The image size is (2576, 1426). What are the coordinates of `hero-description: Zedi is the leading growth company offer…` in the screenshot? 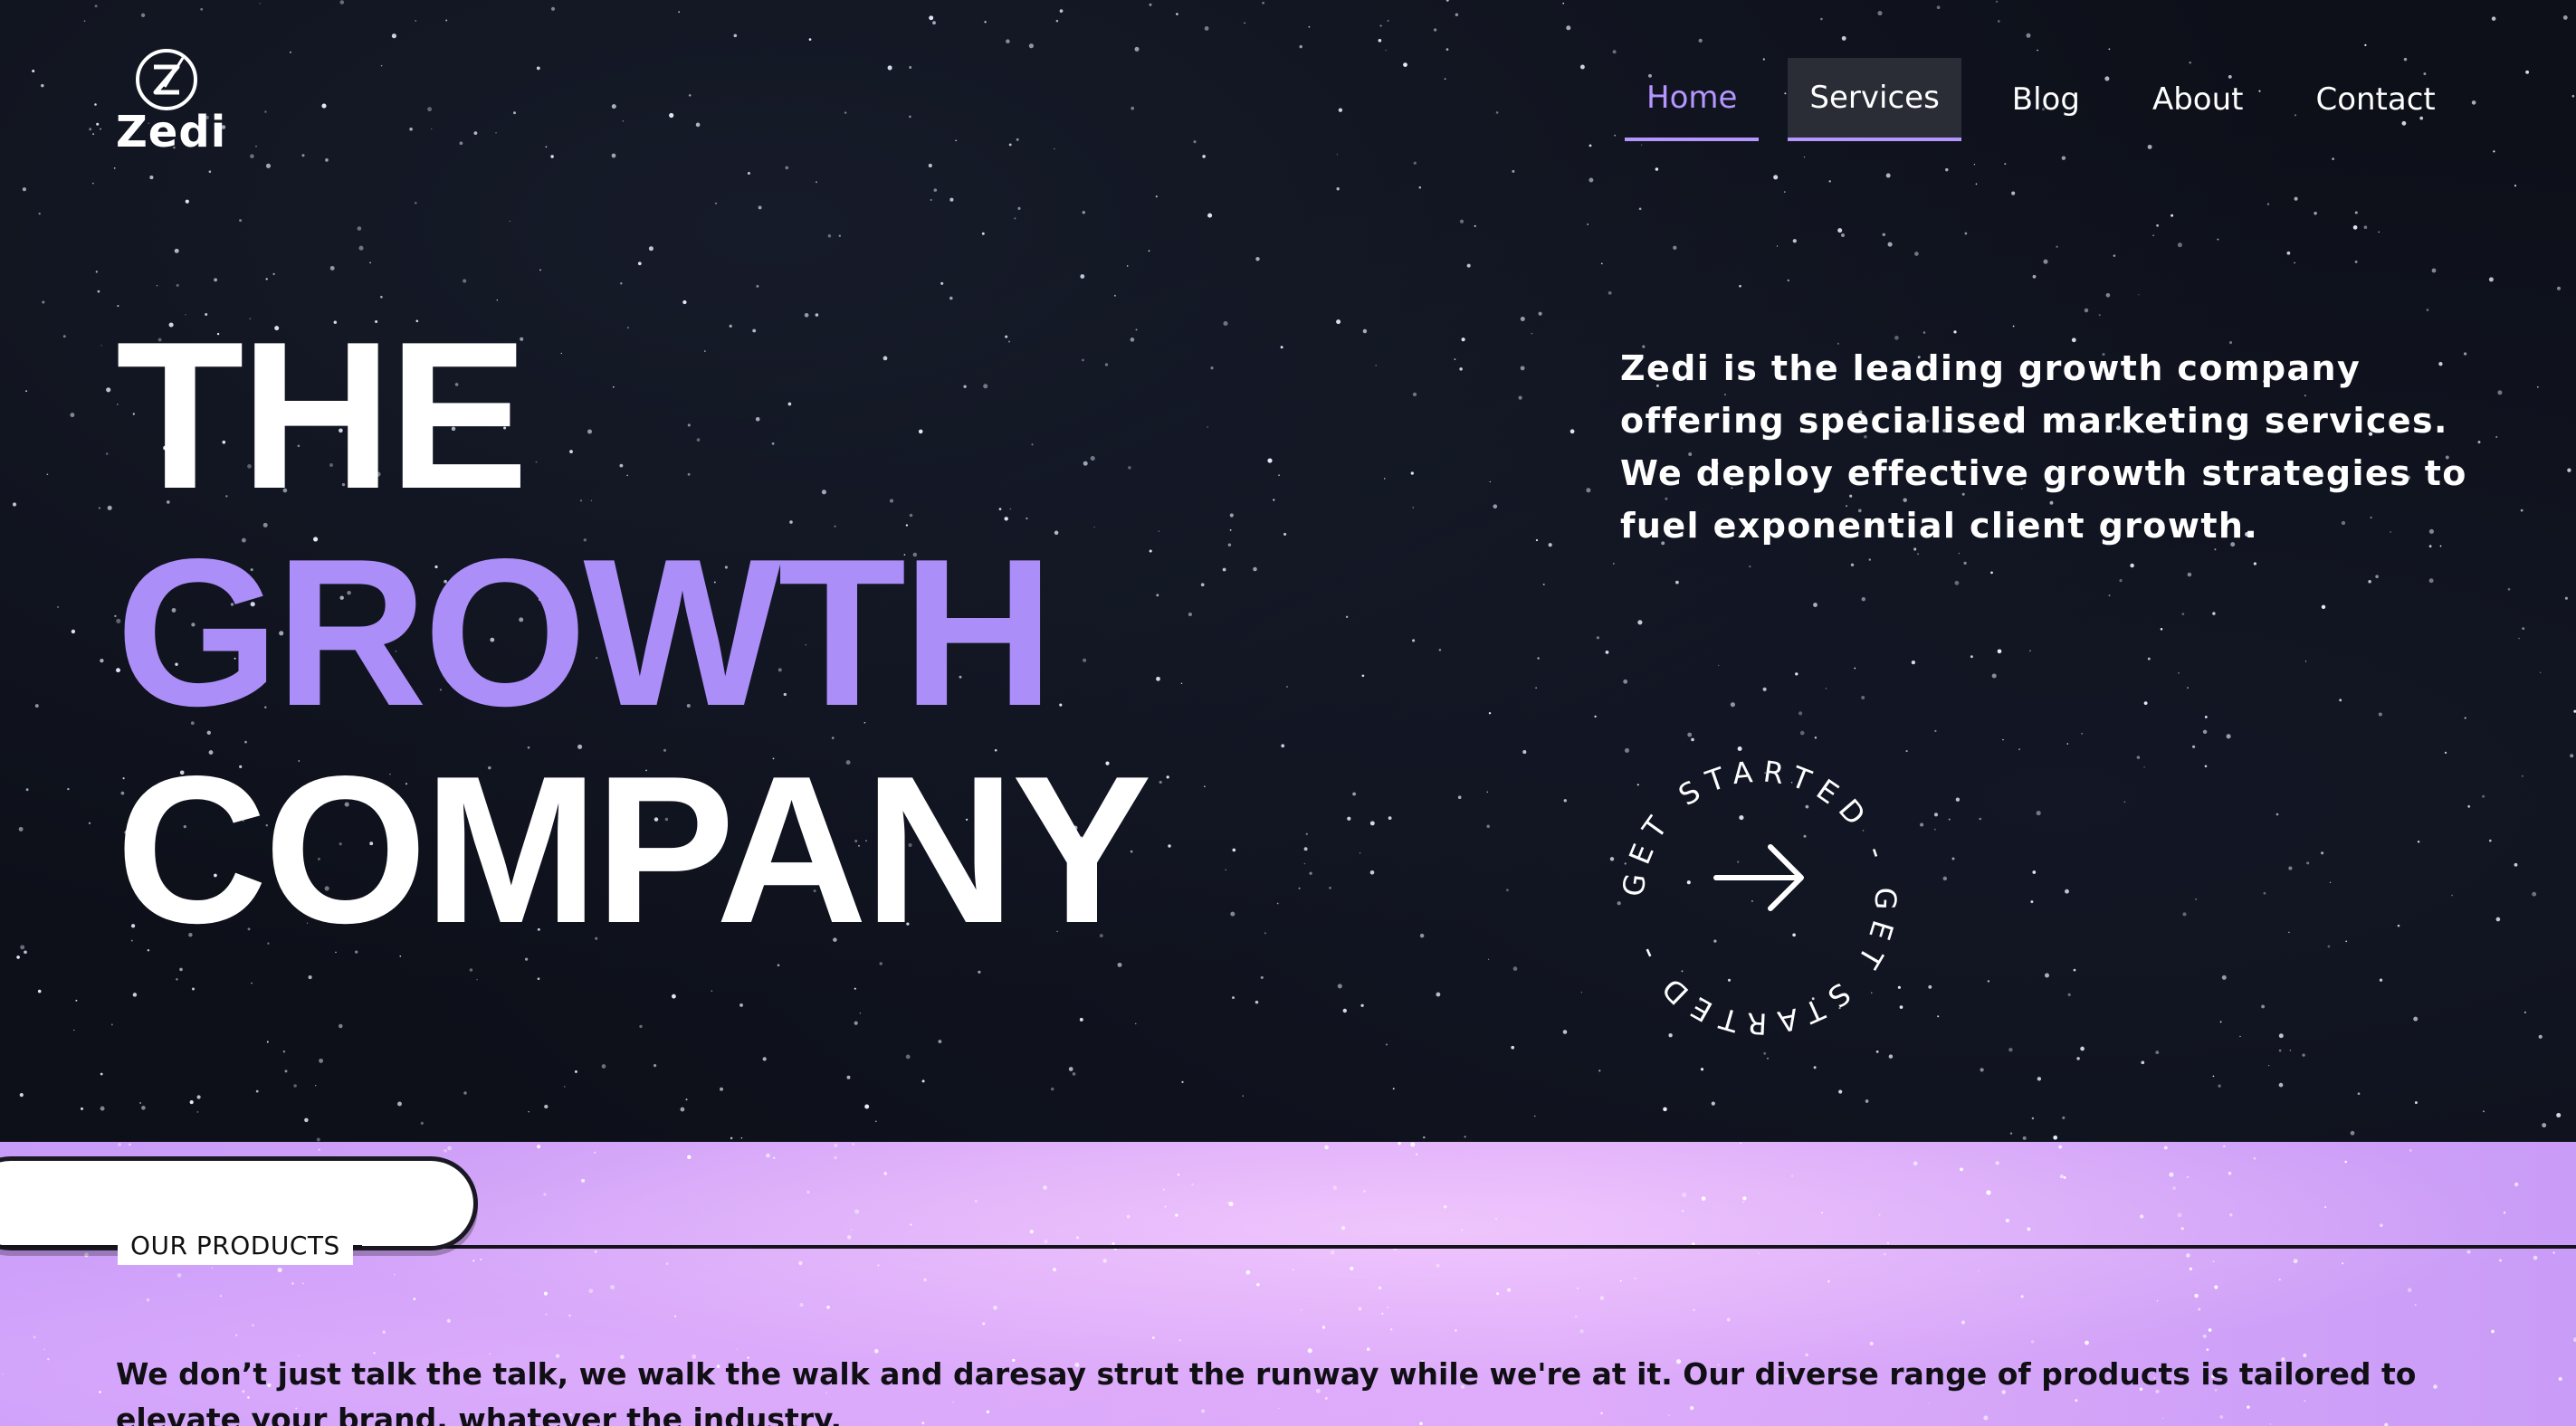 It's located at (2043, 447).